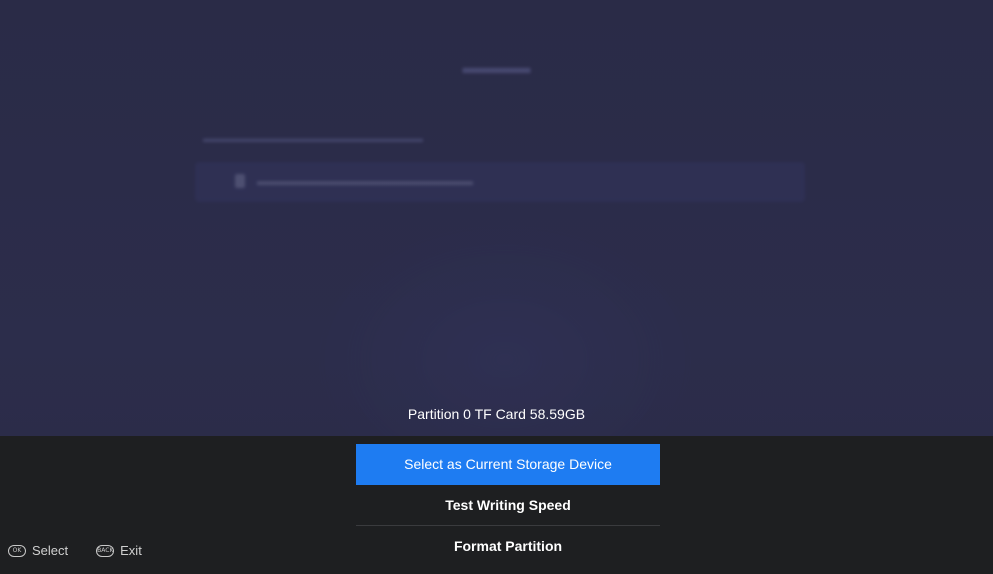  I want to click on select-hint: OK Select, so click(38, 550).